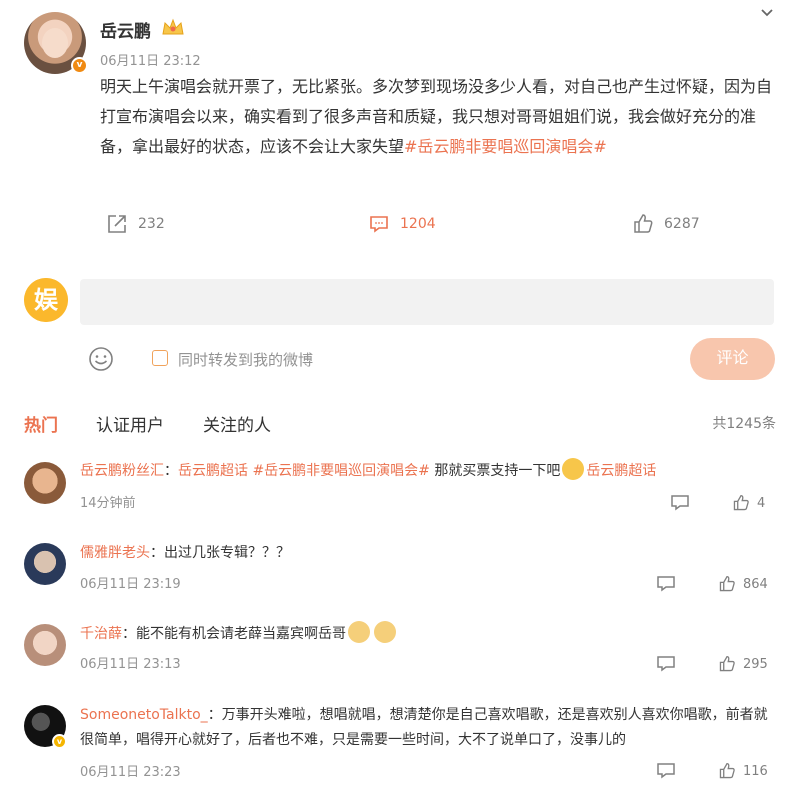  I want to click on user-avatar: 娱, so click(46, 300).